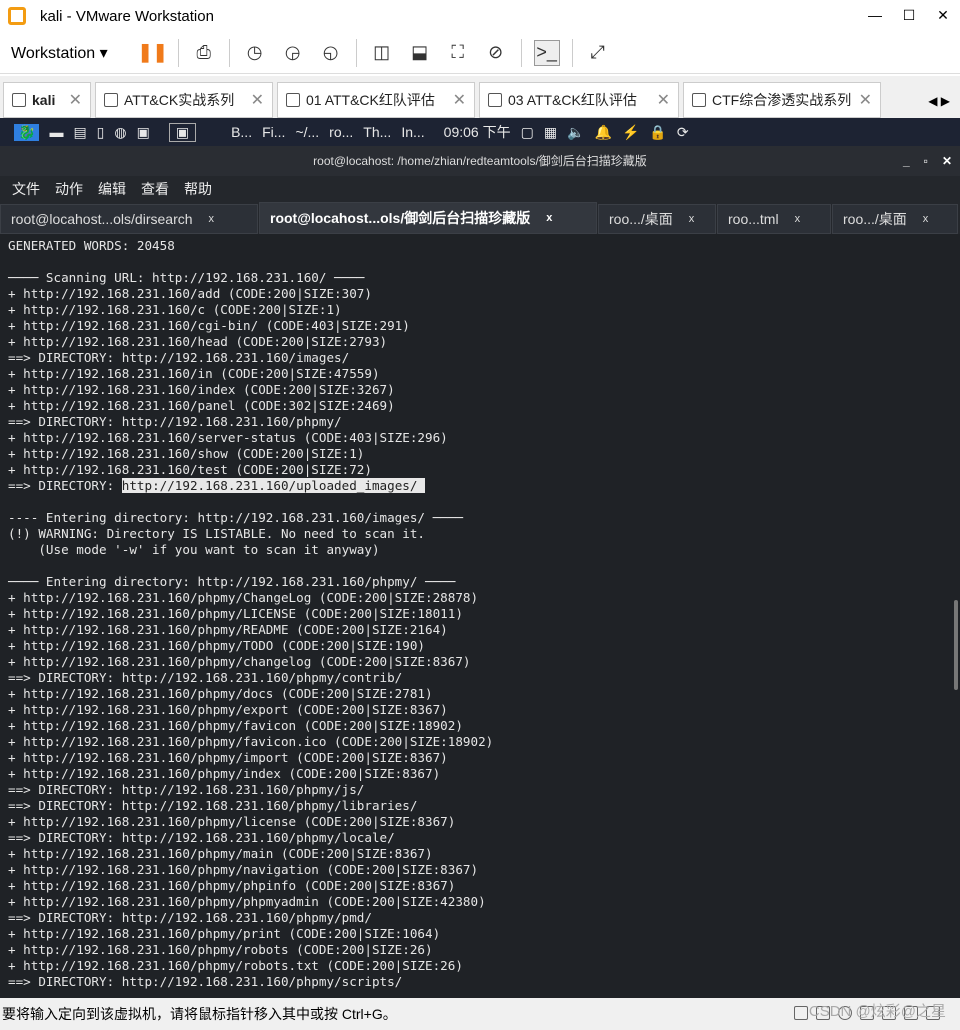 This screenshot has width=960, height=1030. Describe the element at coordinates (101, 132) in the screenshot. I see `text-editor-icon: ▯` at that location.